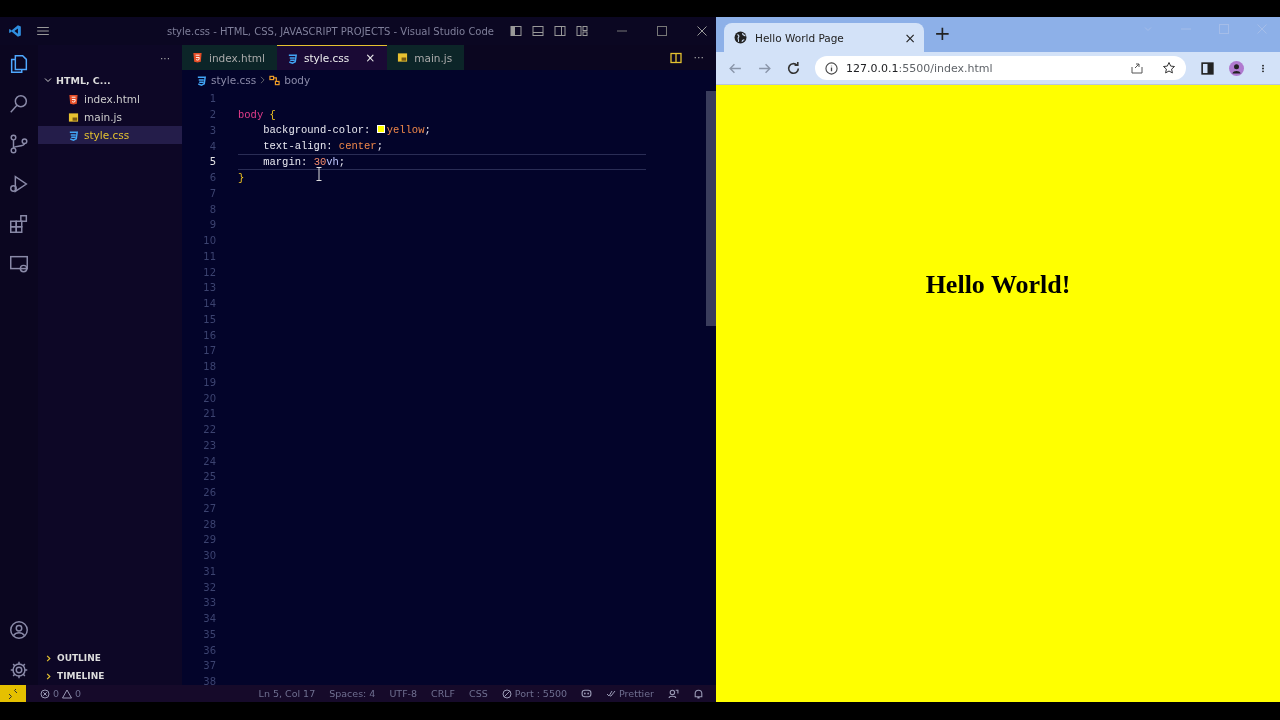 This screenshot has width=1280, height=720. Describe the element at coordinates (636, 693) in the screenshot. I see `status-item: Prettier` at that location.